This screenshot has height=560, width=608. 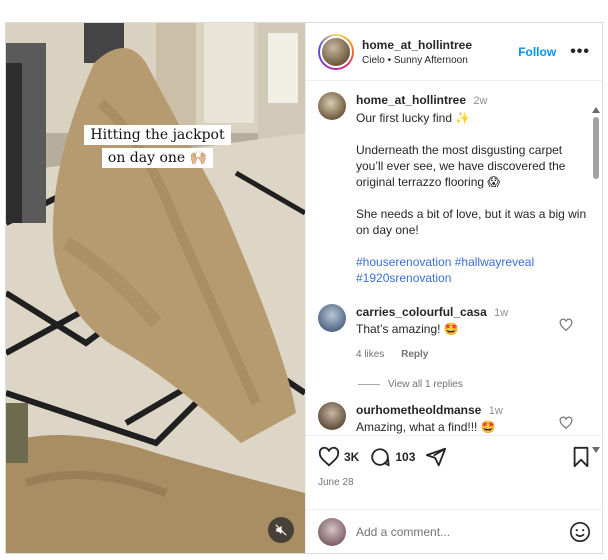 I want to click on speaker-muted-icon, so click(x=281, y=530).